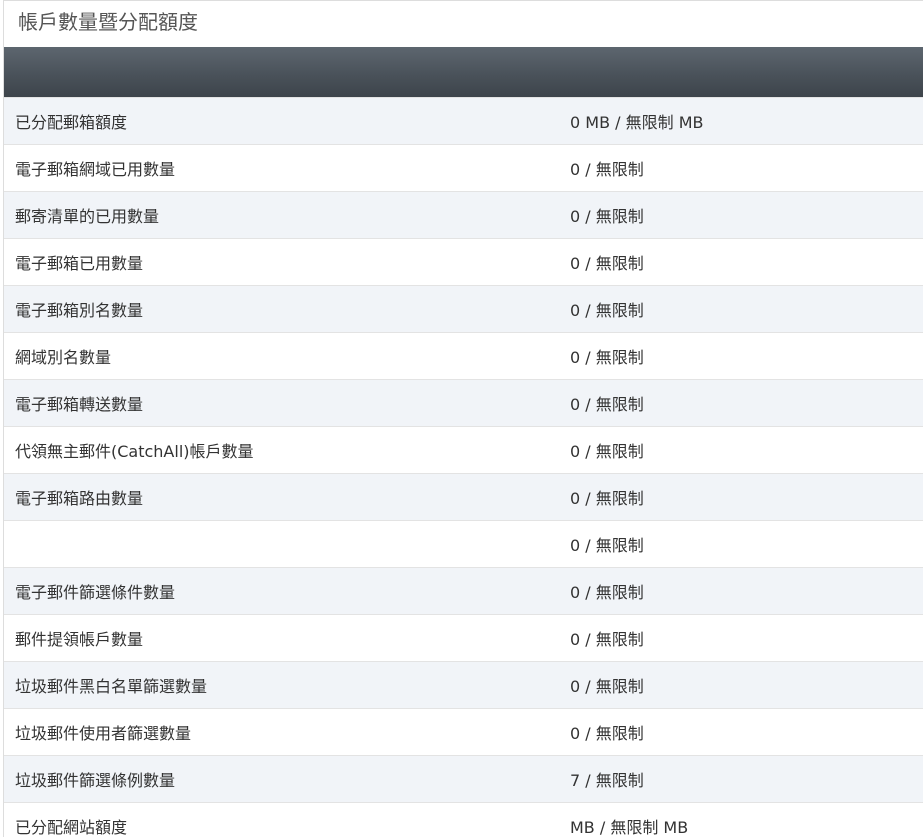 The image size is (923, 837). What do you see at coordinates (741, 779) in the screenshot?
I see `row-value: 7 / 無限制` at bounding box center [741, 779].